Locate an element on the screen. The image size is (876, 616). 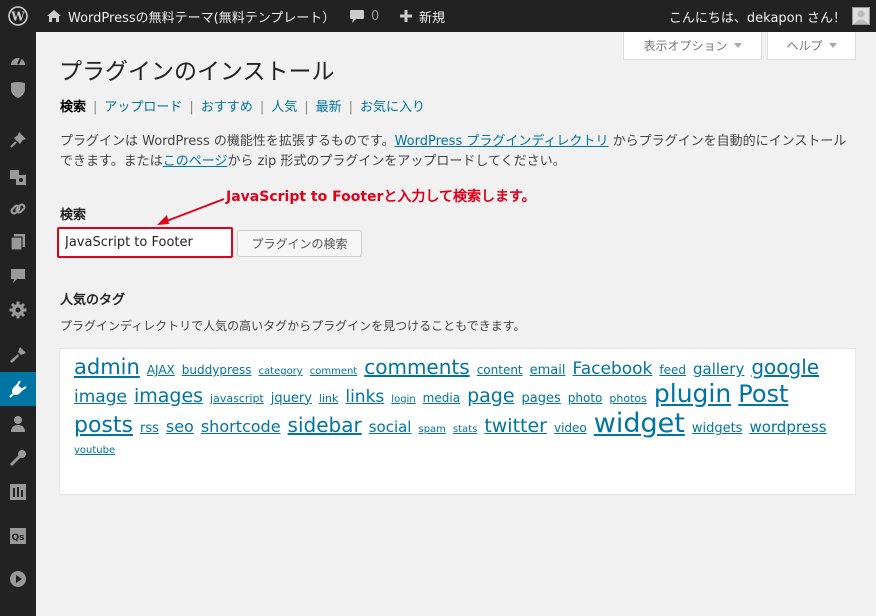
home-icon is located at coordinates (54, 16).